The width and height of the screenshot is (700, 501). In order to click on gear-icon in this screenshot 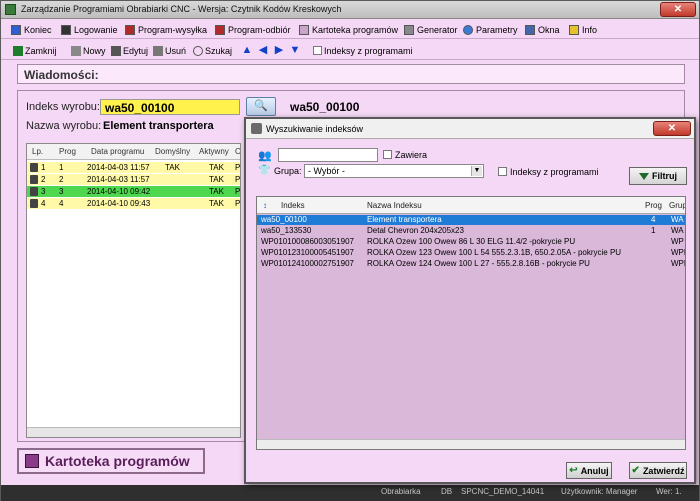, I will do `click(468, 30)`.